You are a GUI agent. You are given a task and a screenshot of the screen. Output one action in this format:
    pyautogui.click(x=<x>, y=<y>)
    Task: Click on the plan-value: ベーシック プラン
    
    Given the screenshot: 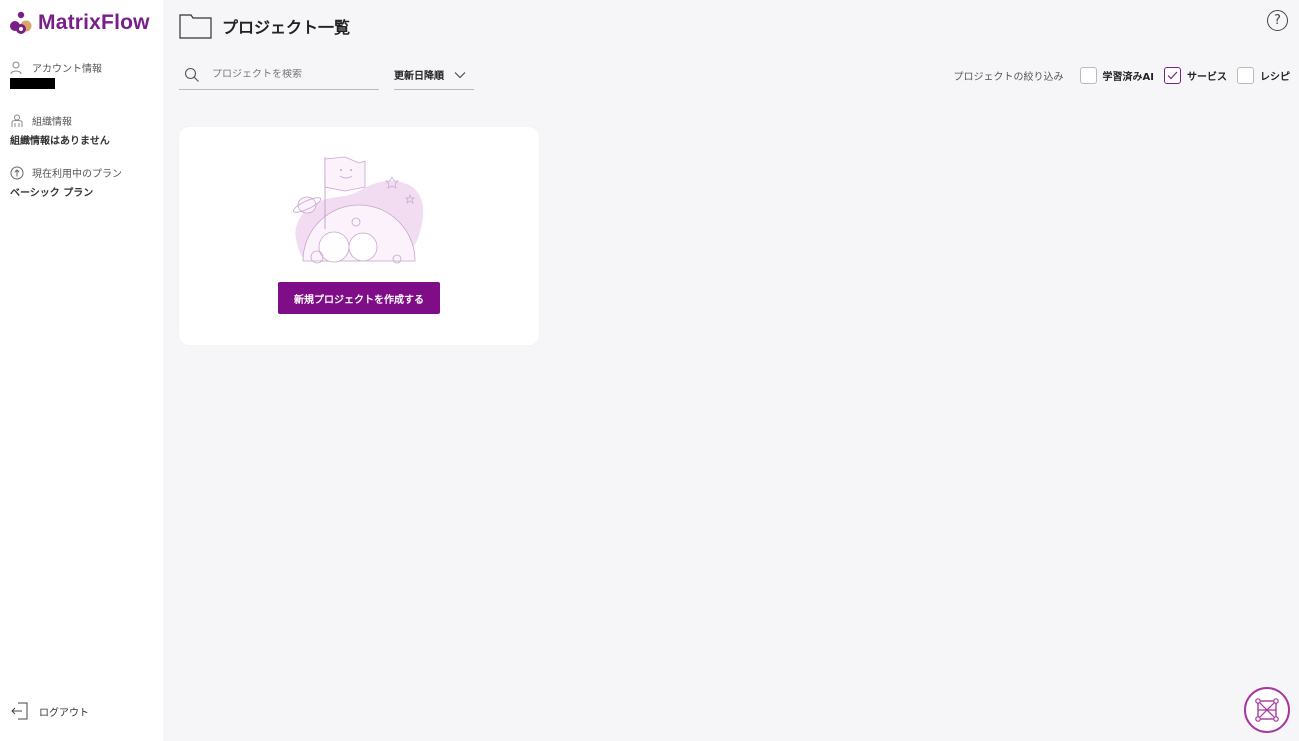 What is the action you would take?
    pyautogui.click(x=52, y=193)
    